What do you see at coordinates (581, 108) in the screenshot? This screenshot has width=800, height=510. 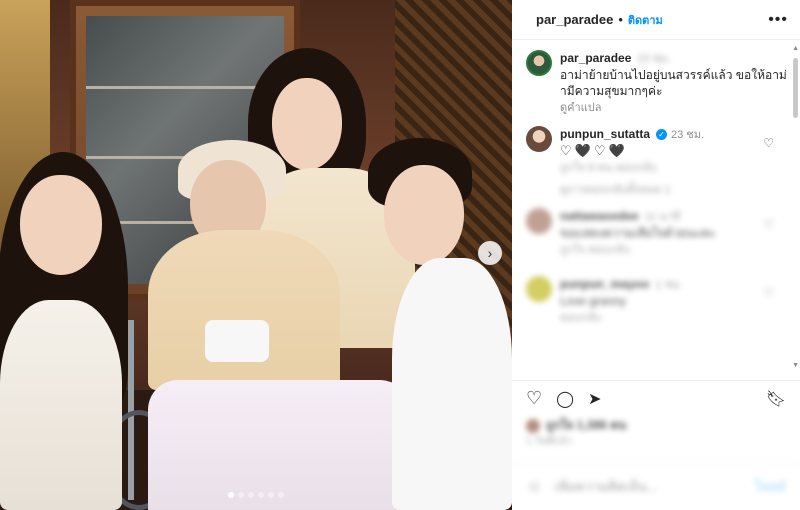 I see `translate-link: ดูคำแปล` at bounding box center [581, 108].